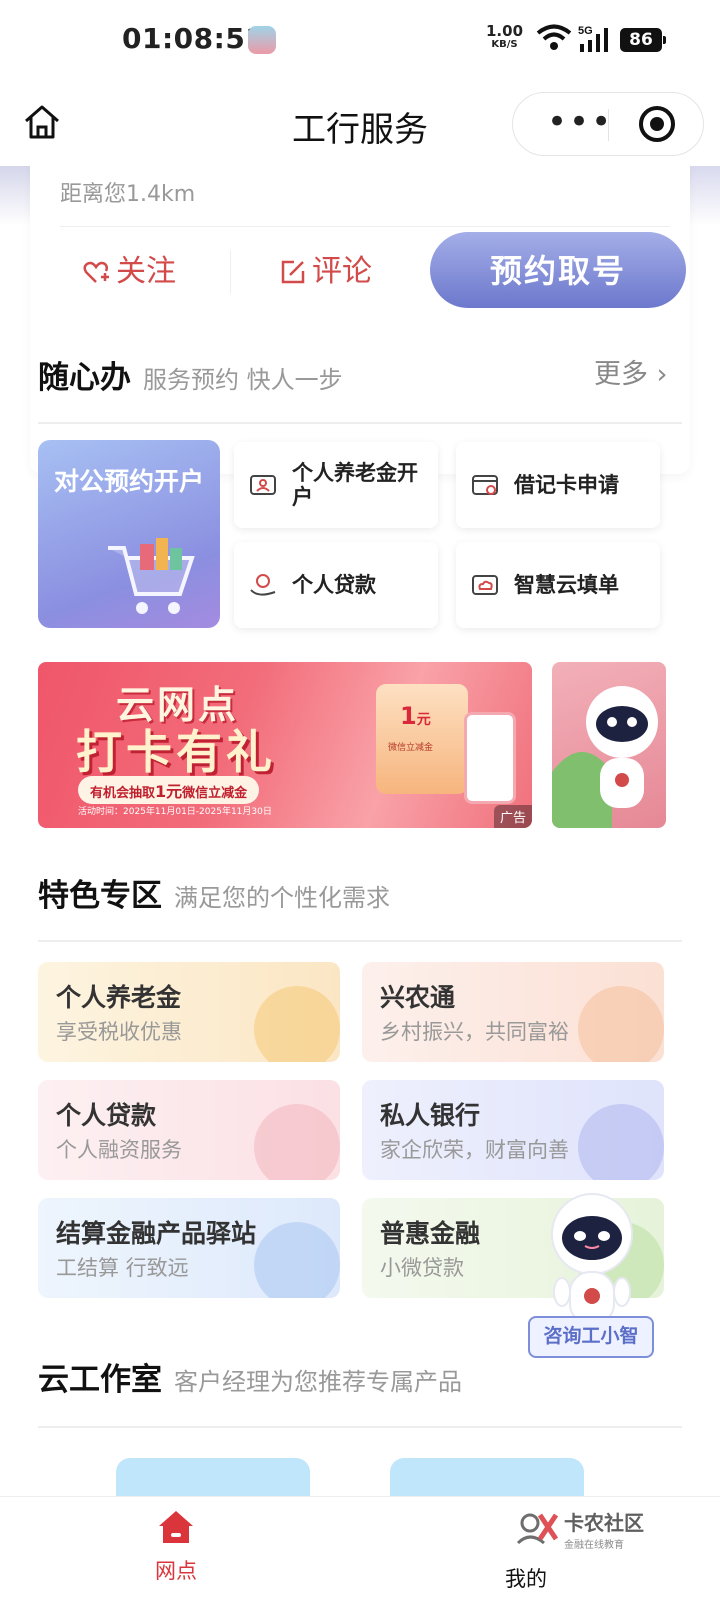 This screenshot has height=1609, width=720. What do you see at coordinates (662, 374) in the screenshot?
I see `chevron-right-icon: ›` at bounding box center [662, 374].